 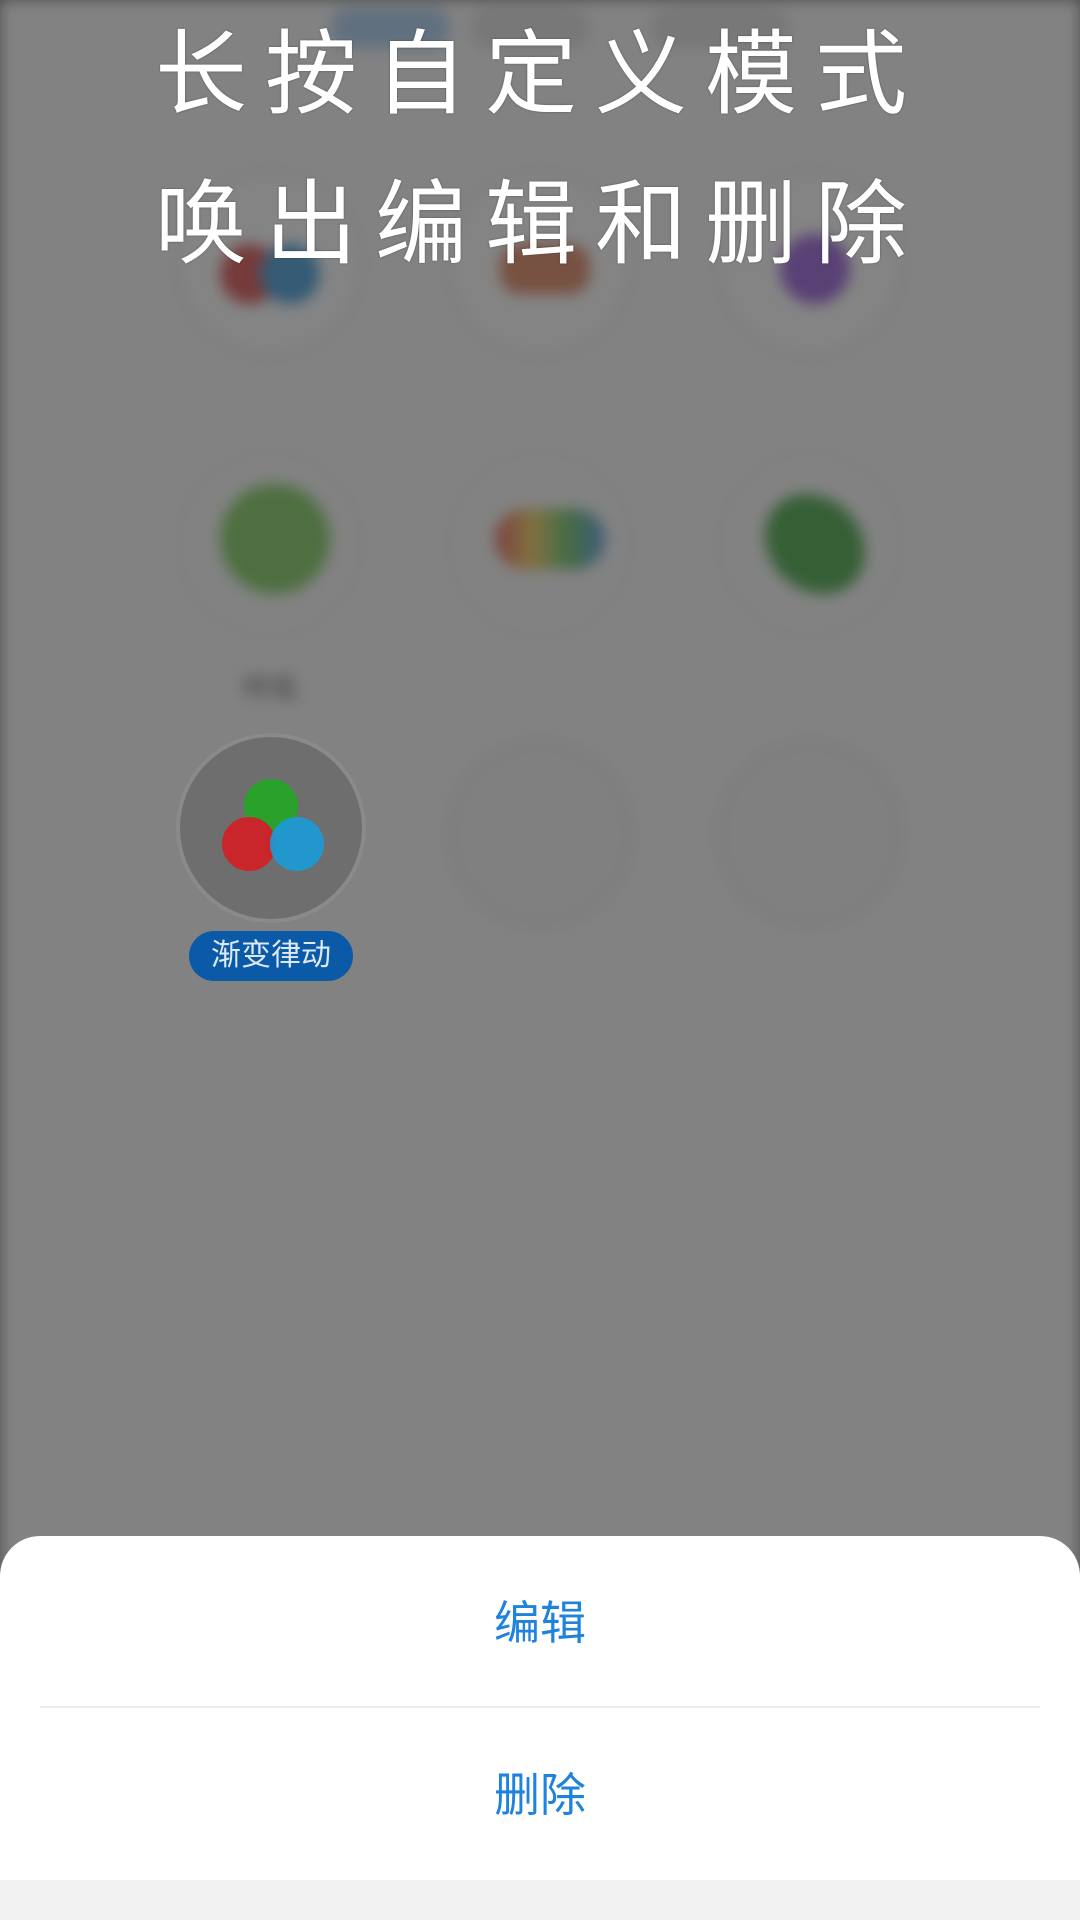 I want to click on edit-button: 编辑, so click(x=540, y=1623).